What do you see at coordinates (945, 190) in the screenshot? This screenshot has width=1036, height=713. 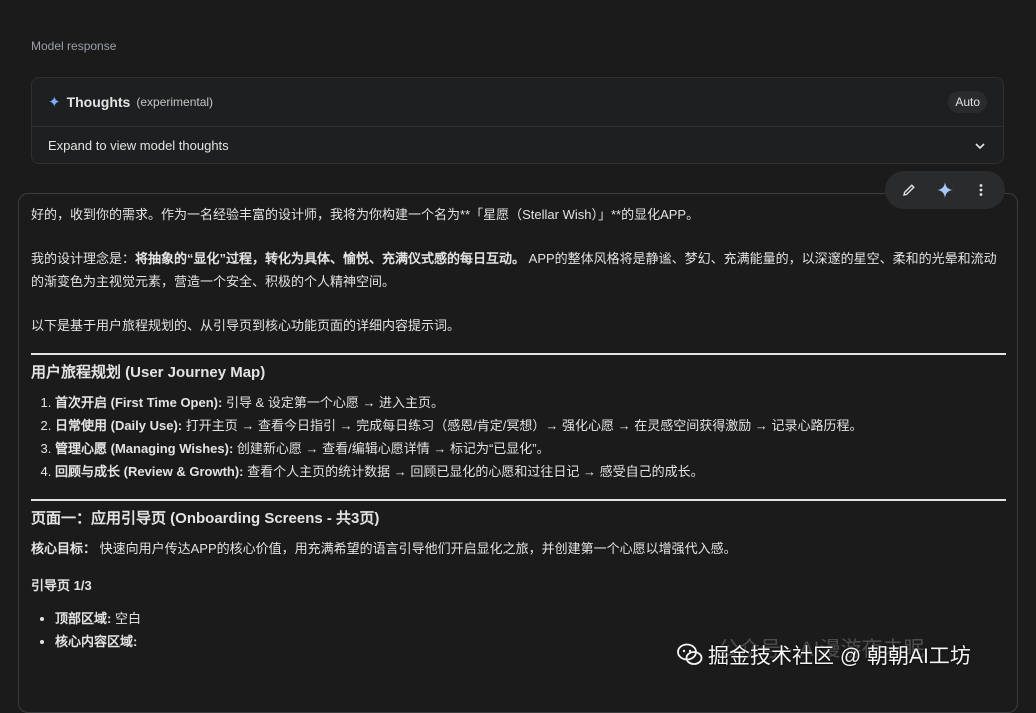 I see `sparkle-icon` at bounding box center [945, 190].